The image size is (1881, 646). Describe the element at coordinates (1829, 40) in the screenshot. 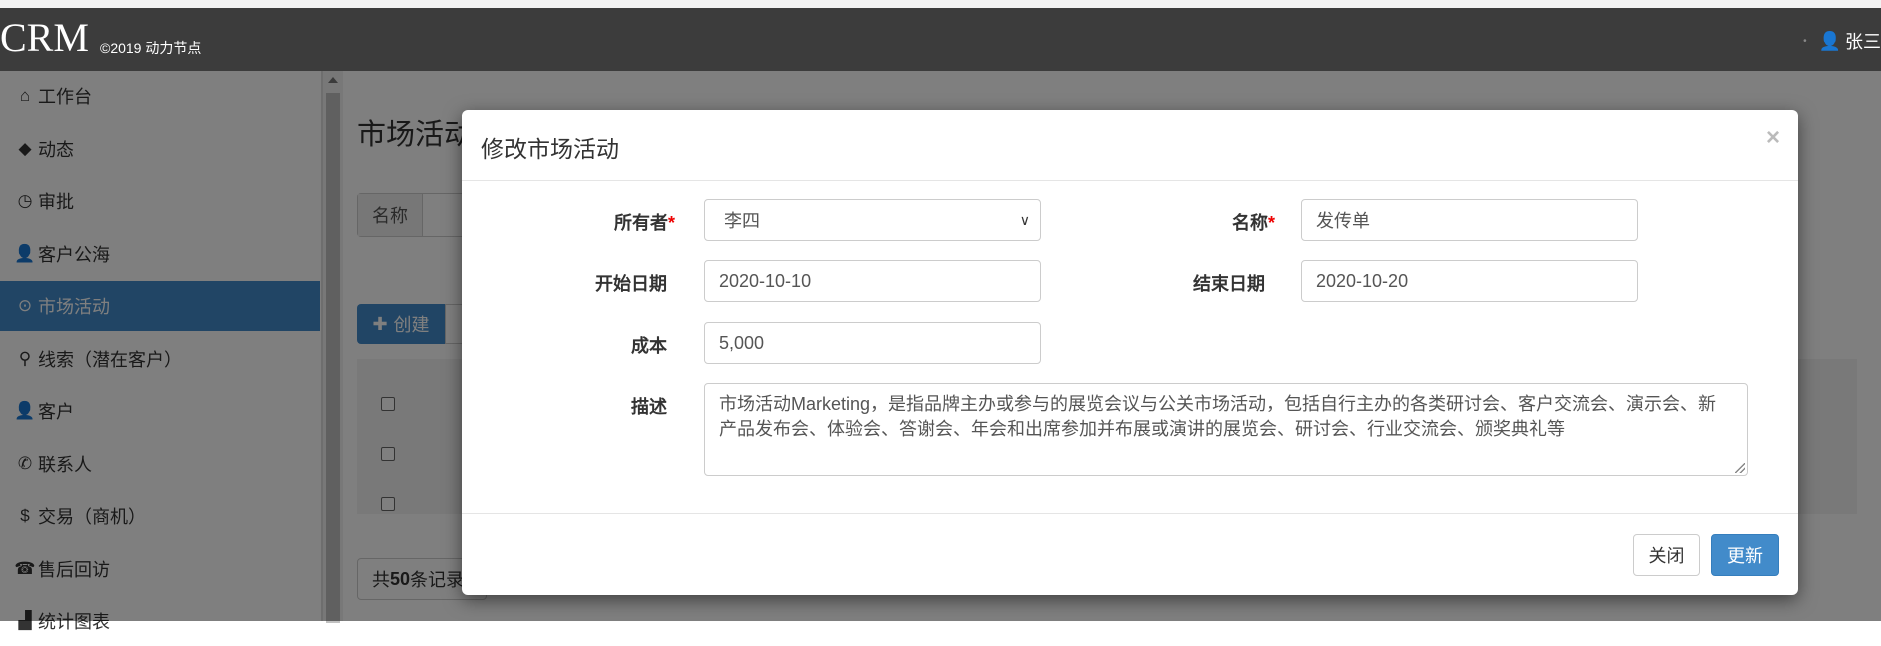

I see `user-icon: 👤` at that location.